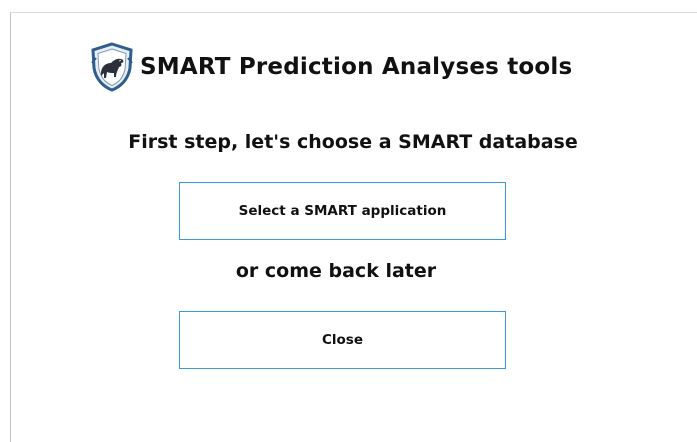 This screenshot has height=442, width=697. What do you see at coordinates (112, 67) in the screenshot?
I see `shield-panther-icon` at bounding box center [112, 67].